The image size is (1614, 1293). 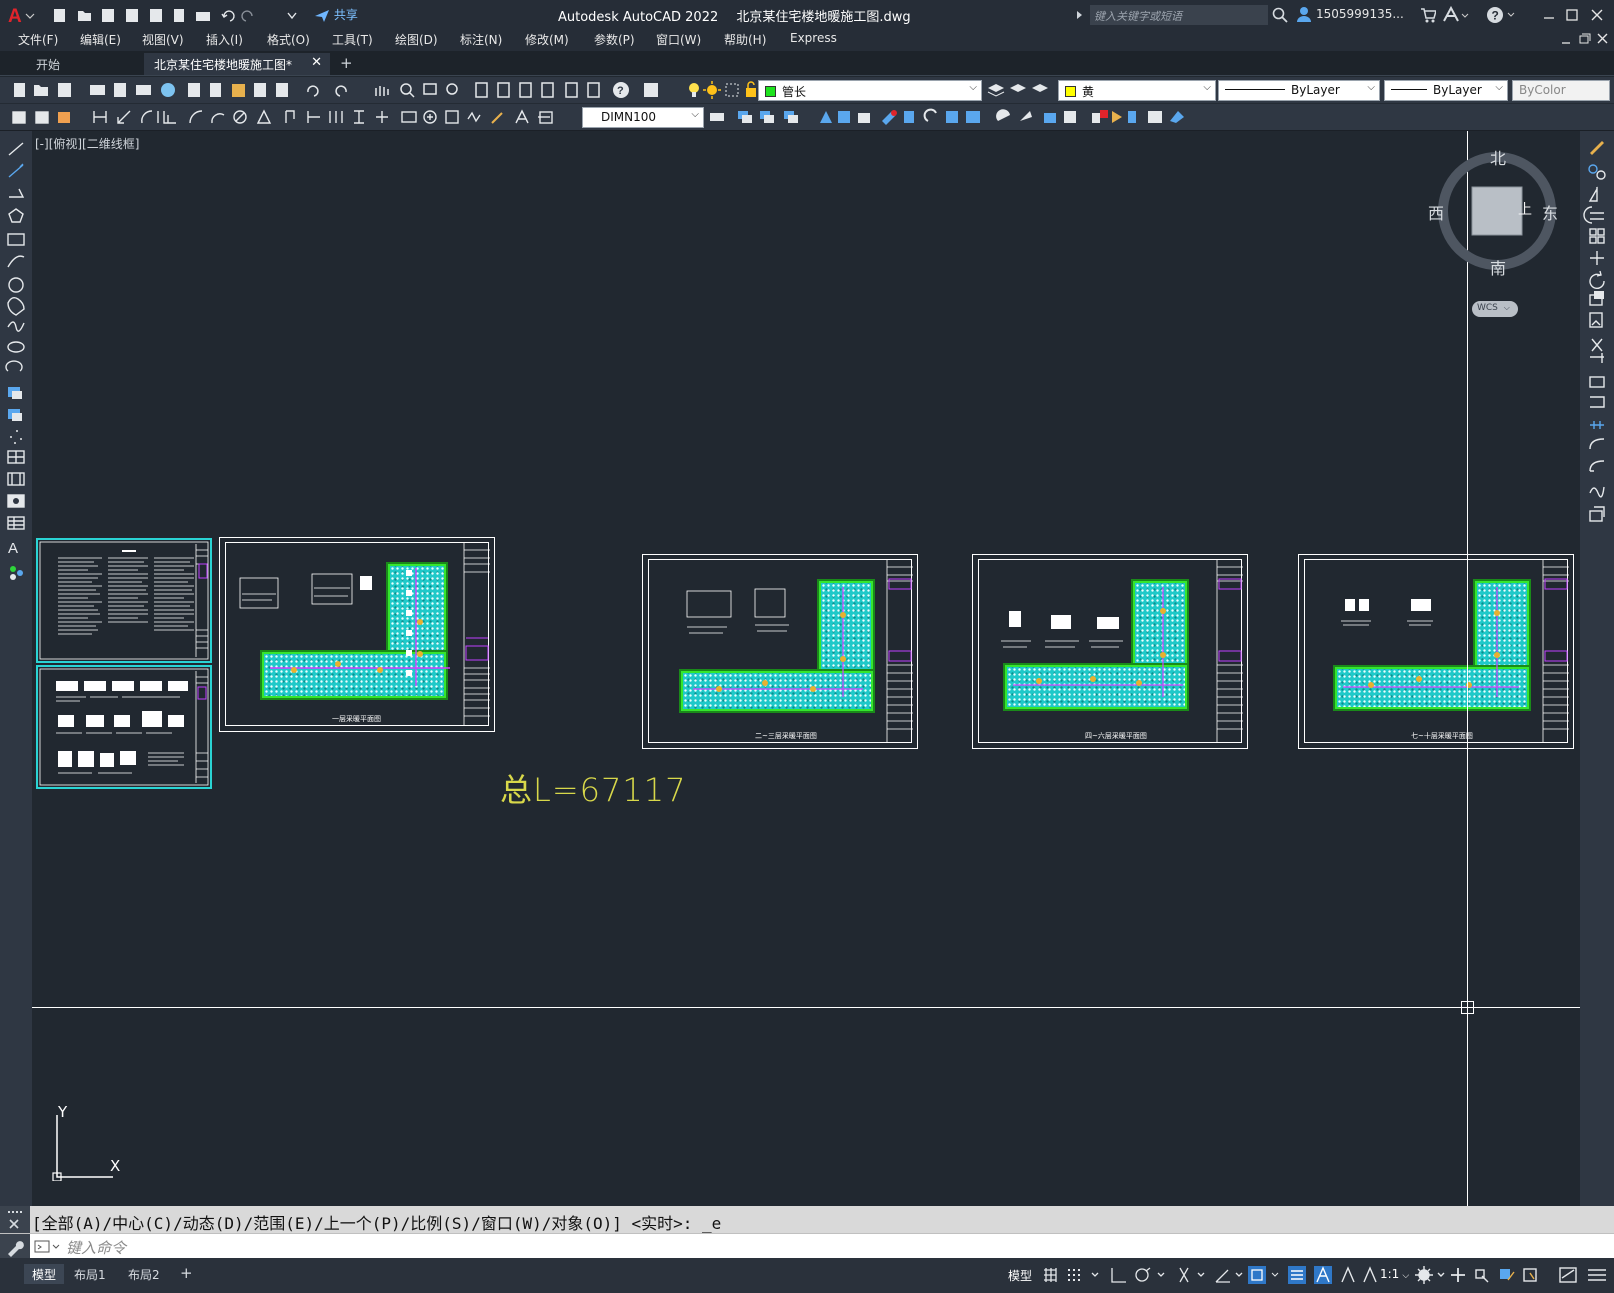 I want to click on add-layout-button: +, so click(x=186, y=1274).